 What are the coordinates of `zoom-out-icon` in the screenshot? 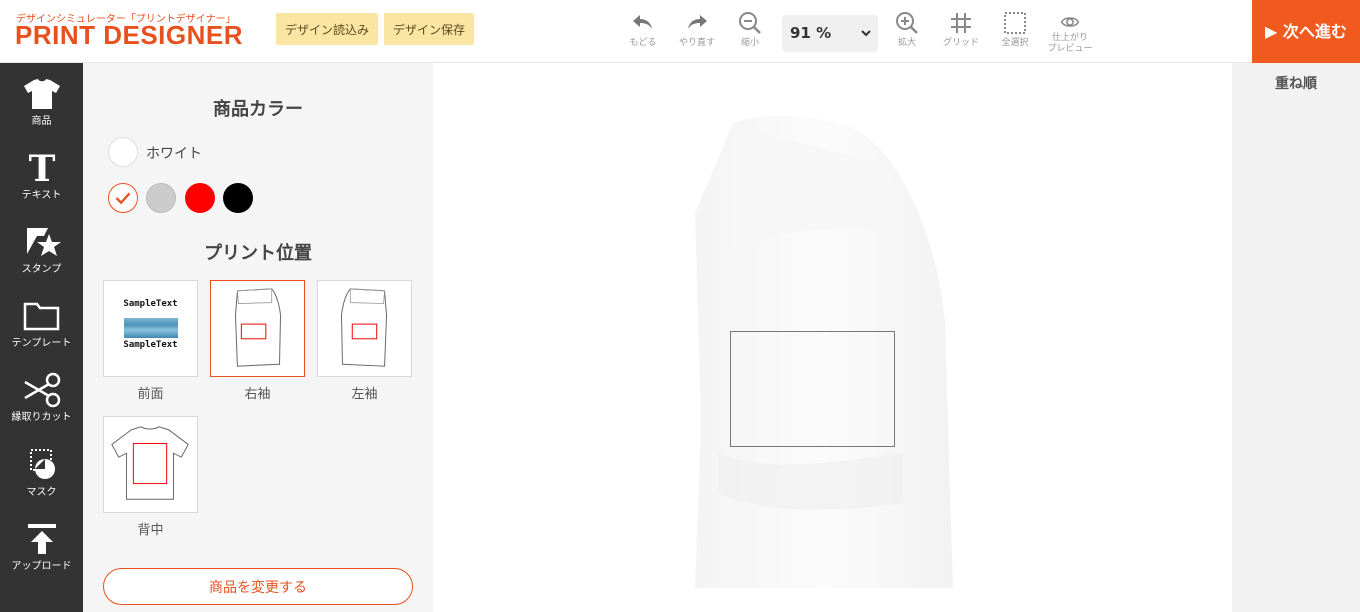 It's located at (750, 23).